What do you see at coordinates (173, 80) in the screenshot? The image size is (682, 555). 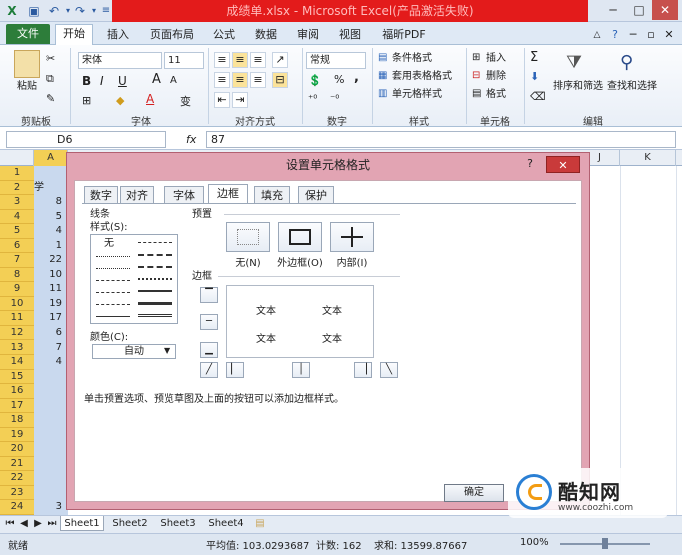 I see `shrink-font-button: A` at bounding box center [173, 80].